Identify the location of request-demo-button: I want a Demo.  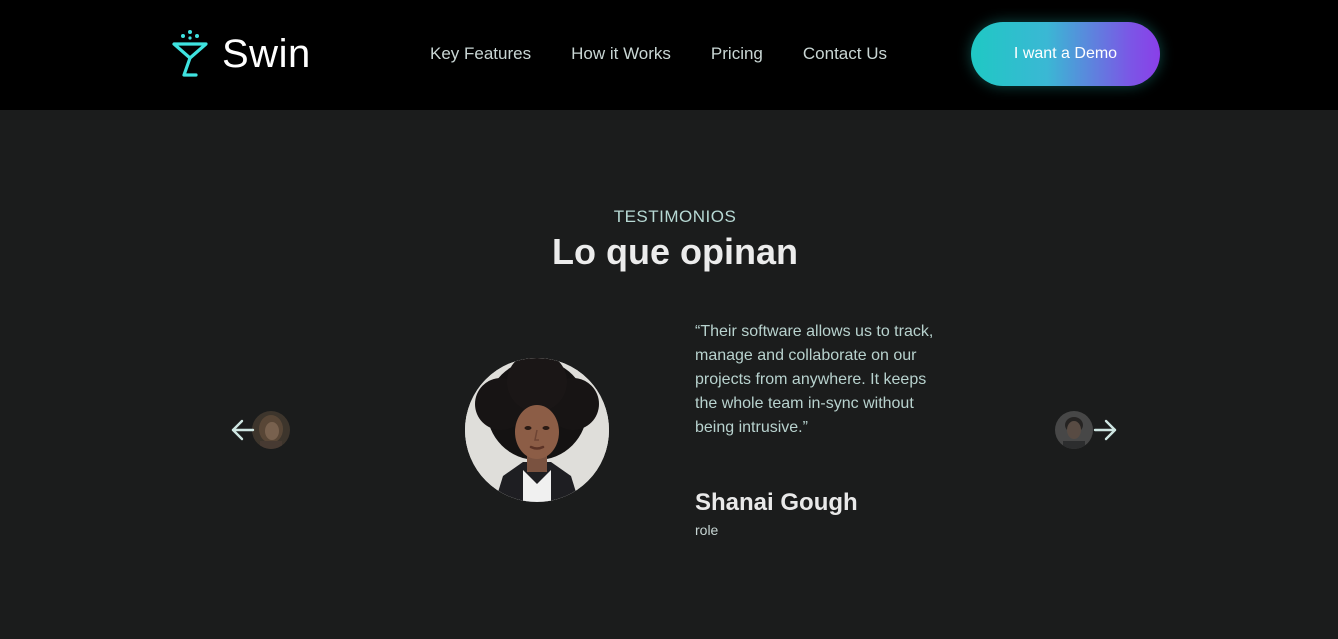
(1065, 54).